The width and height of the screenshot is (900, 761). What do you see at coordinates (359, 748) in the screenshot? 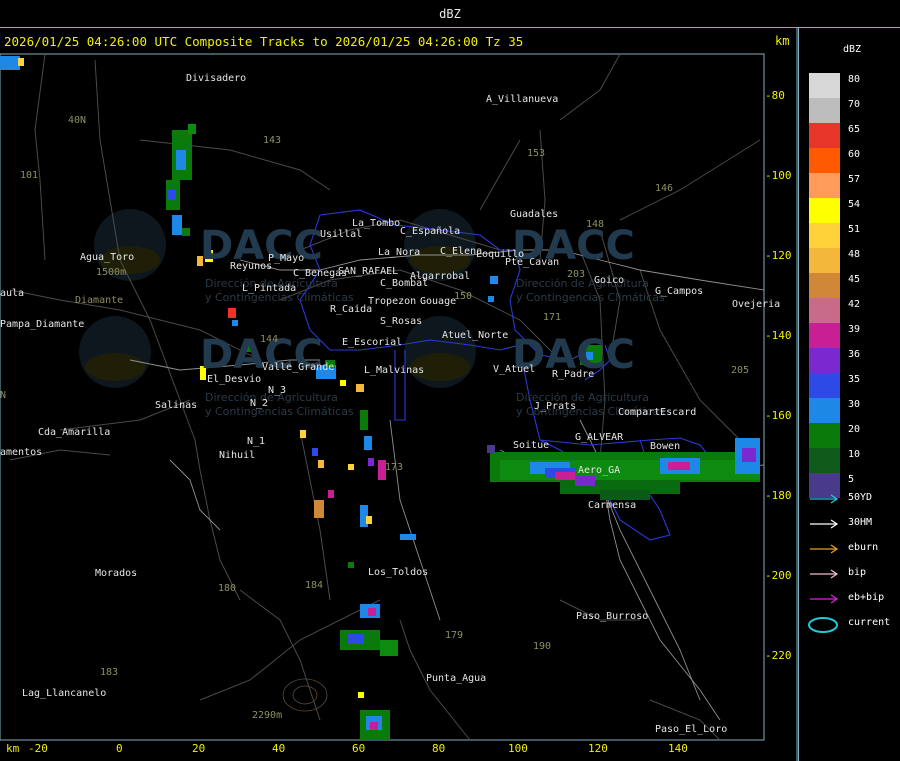
I see `x-tick: 60` at bounding box center [359, 748].